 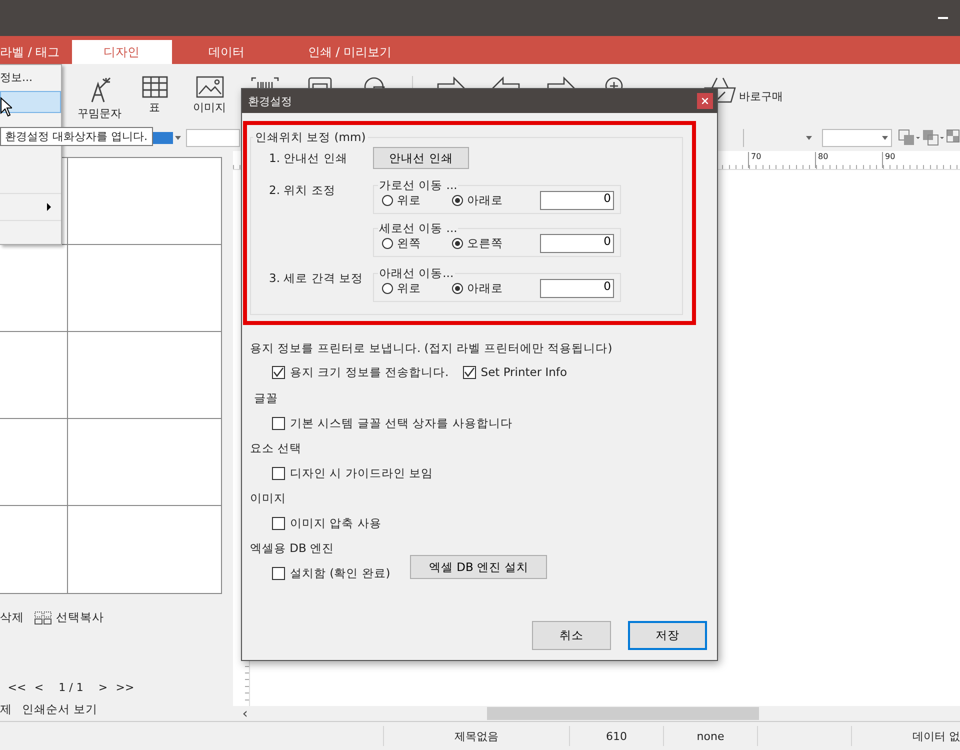 I want to click on checkbox-label: 설치함 (확인 완료), so click(x=340, y=573).